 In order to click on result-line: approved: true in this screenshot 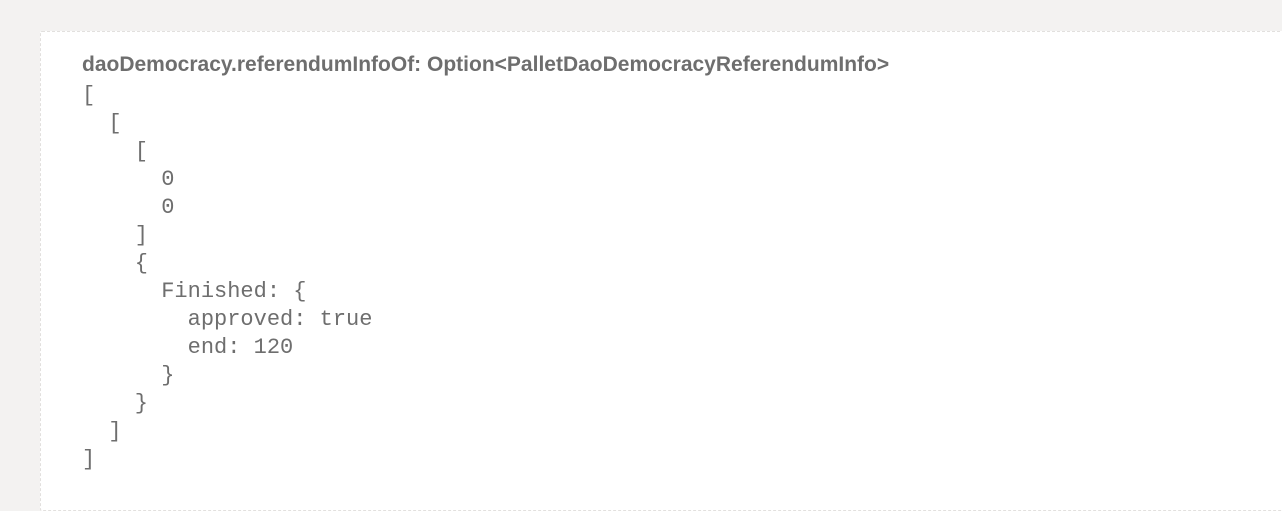, I will do `click(227, 319)`.